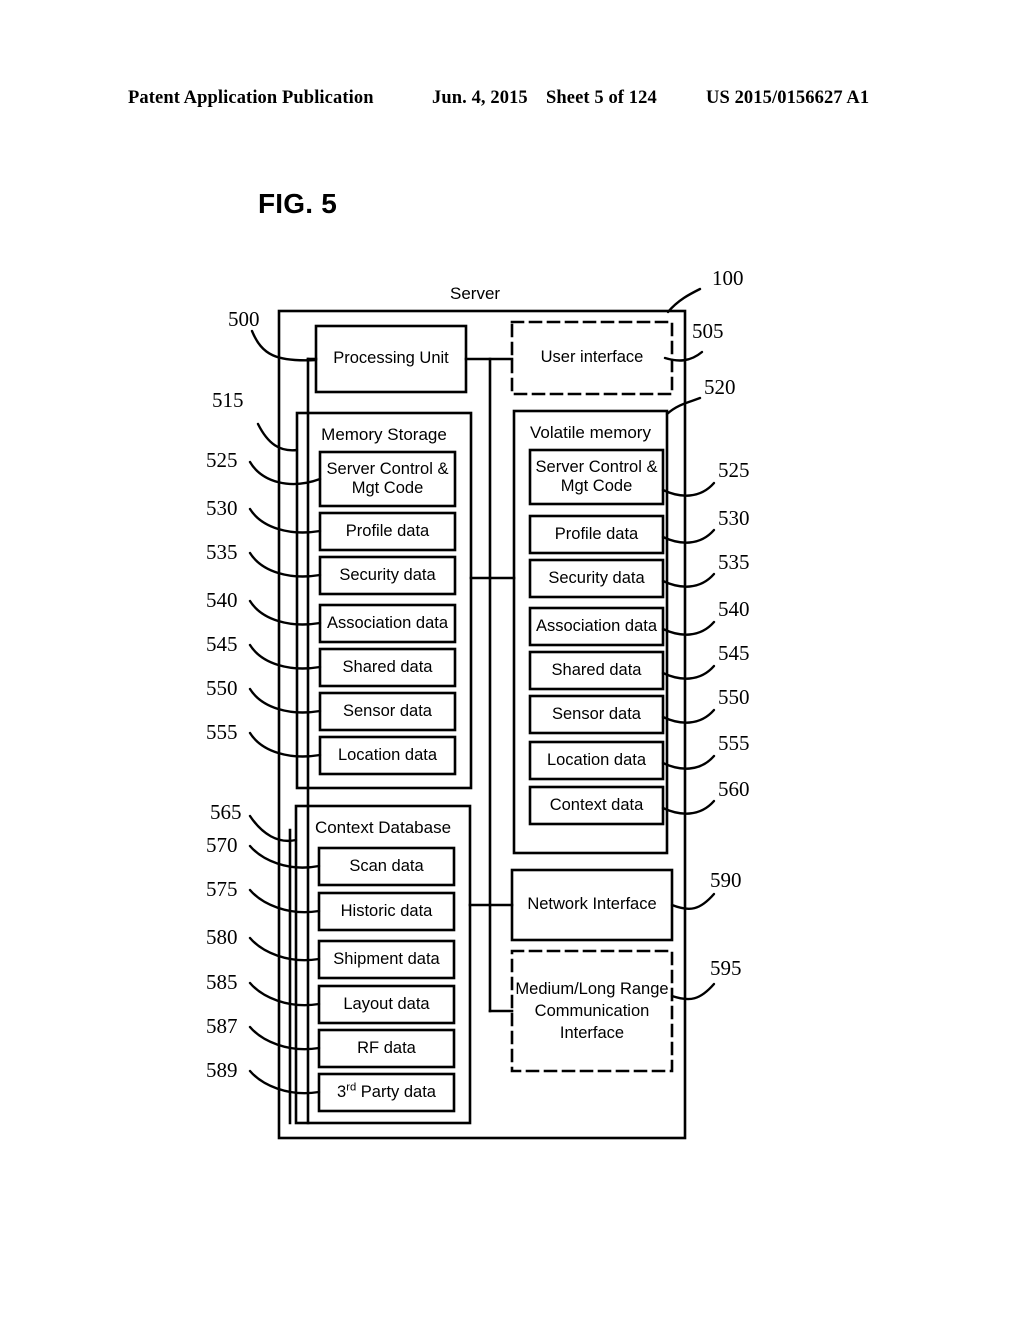  What do you see at coordinates (734, 697) in the screenshot?
I see `refnum-550-right: 550` at bounding box center [734, 697].